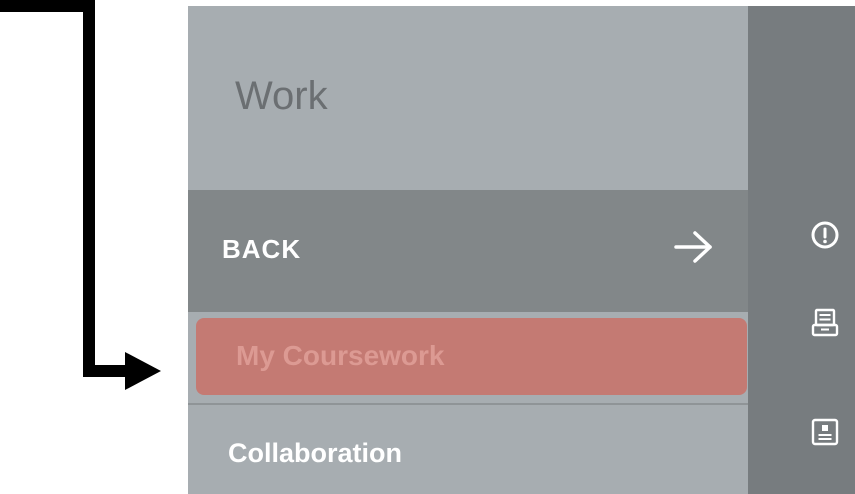 This screenshot has width=855, height=494. Describe the element at coordinates (89, 188) in the screenshot. I see `annotation-line-vertical` at that location.